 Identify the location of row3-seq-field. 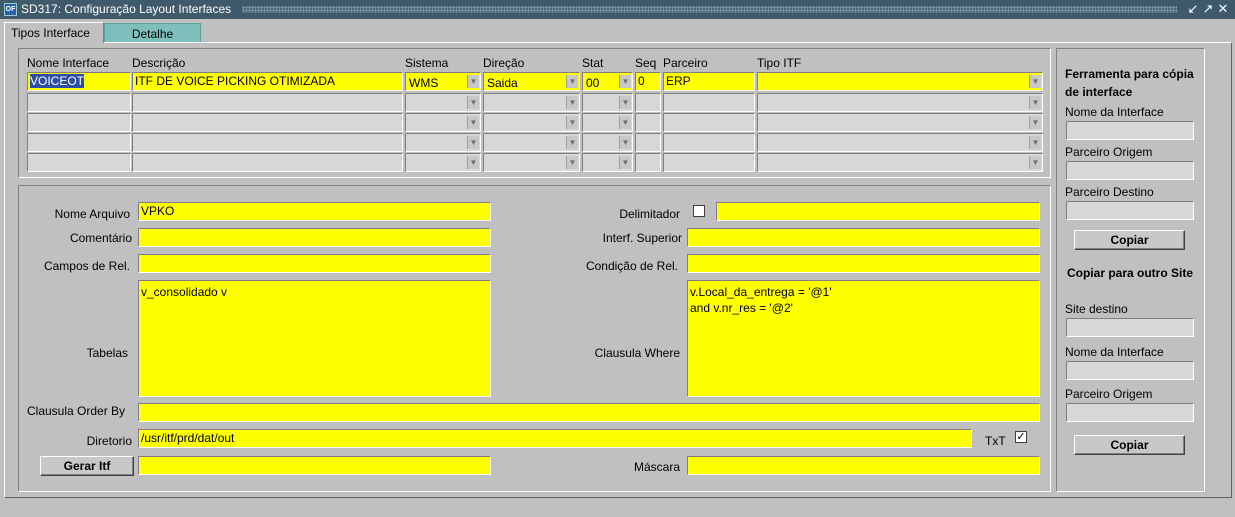
(648, 122).